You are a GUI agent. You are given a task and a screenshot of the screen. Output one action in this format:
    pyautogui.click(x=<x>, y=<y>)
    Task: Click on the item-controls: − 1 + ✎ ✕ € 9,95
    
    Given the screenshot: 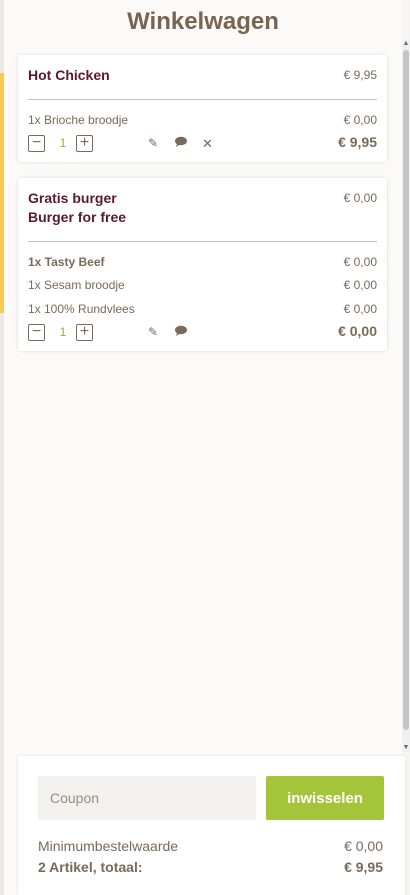 What is the action you would take?
    pyautogui.click(x=202, y=143)
    